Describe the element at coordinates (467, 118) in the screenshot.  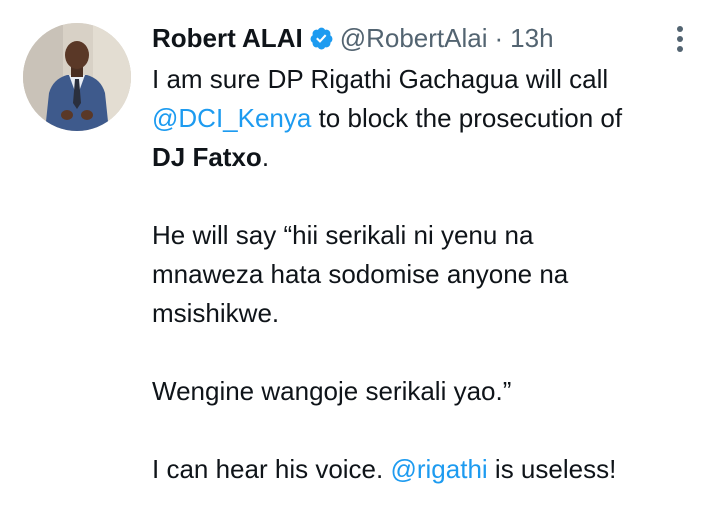
I see `text-segment: to block the prosecution of` at that location.